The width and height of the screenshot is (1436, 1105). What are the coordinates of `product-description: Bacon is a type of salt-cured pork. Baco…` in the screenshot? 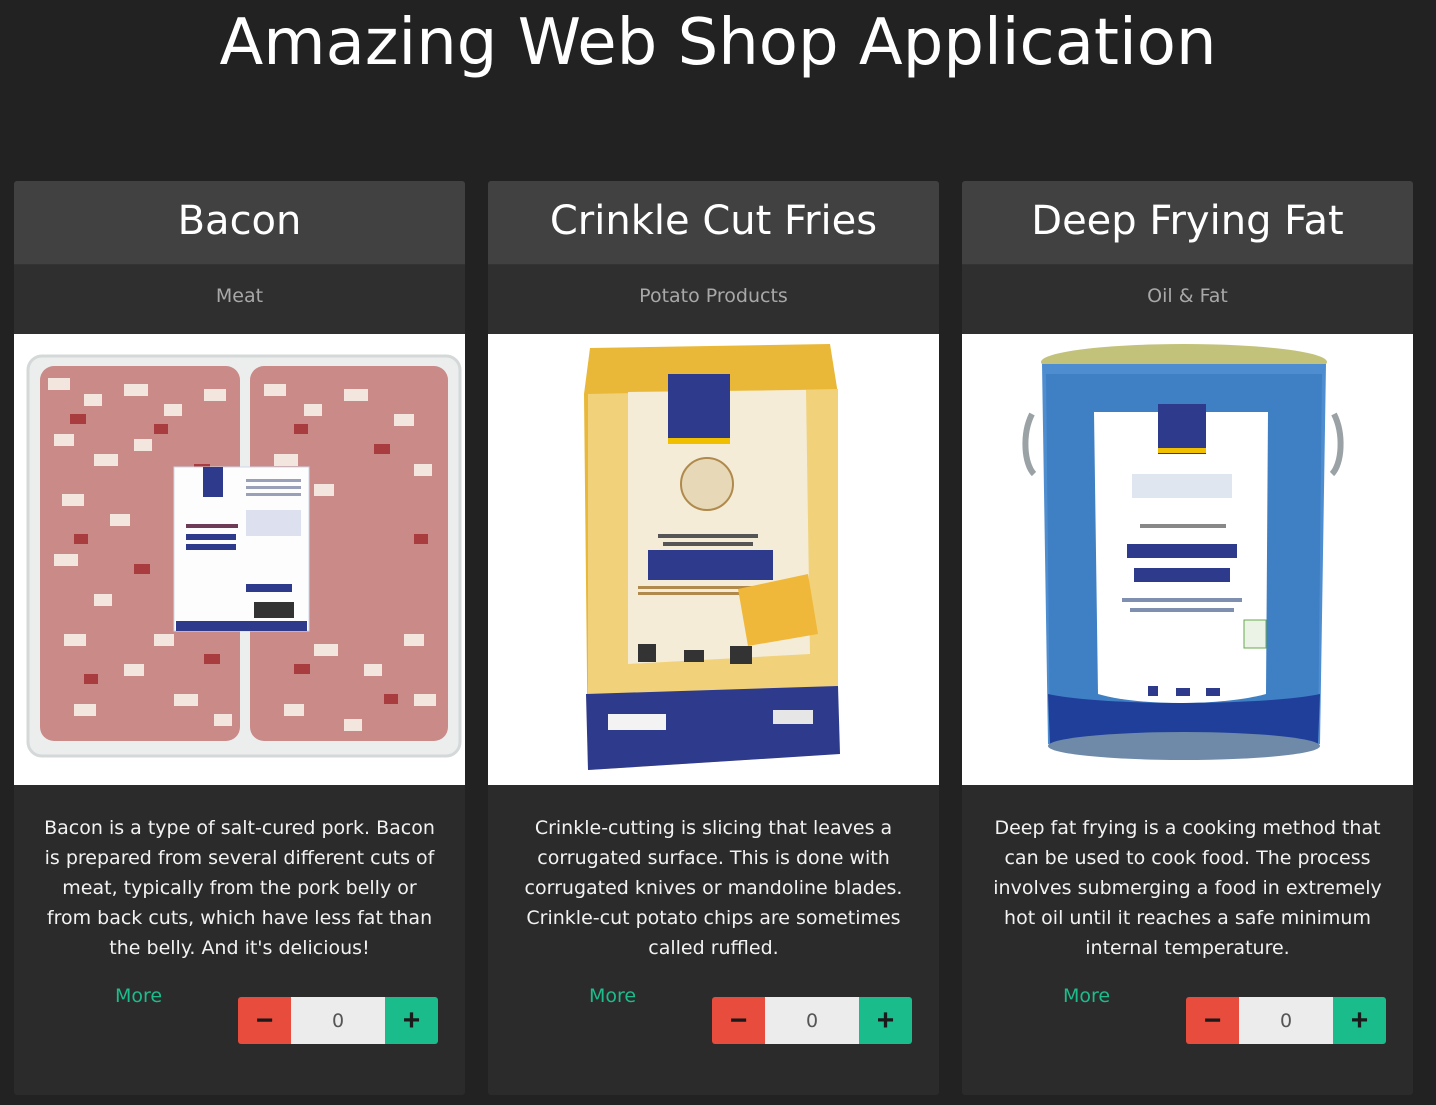 It's located at (239, 888).